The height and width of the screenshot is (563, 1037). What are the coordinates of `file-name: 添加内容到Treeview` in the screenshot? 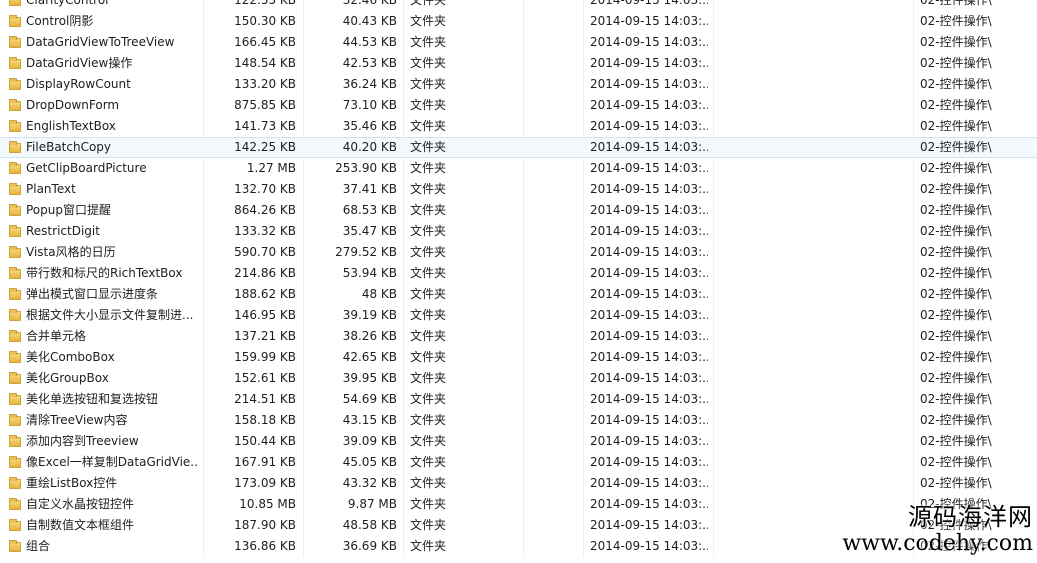 It's located at (82, 441).